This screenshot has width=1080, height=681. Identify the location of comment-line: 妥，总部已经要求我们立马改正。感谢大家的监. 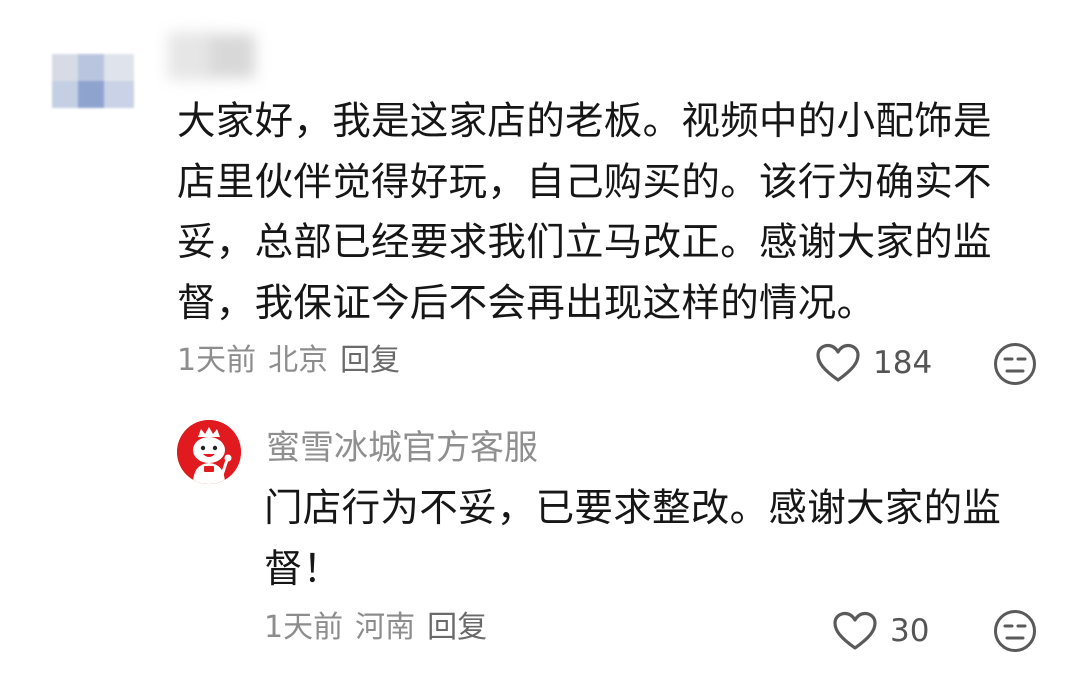
(584, 242).